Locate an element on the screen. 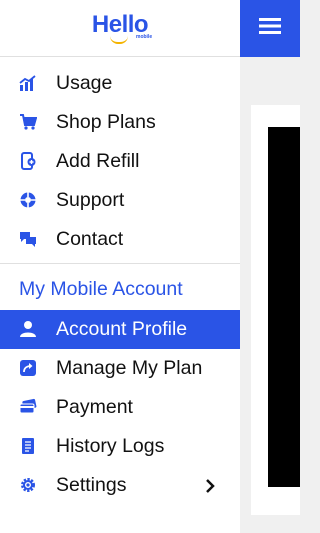 This screenshot has width=320, height=533. menu-toggle-button is located at coordinates (270, 28).